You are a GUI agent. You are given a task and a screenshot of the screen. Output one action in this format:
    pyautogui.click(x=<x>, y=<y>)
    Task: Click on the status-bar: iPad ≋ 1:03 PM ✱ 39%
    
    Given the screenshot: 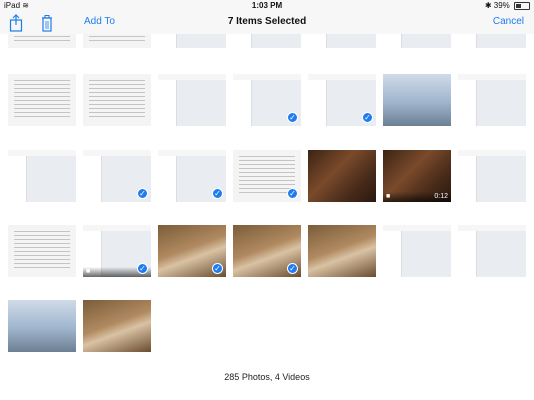 What is the action you would take?
    pyautogui.click(x=267, y=6)
    